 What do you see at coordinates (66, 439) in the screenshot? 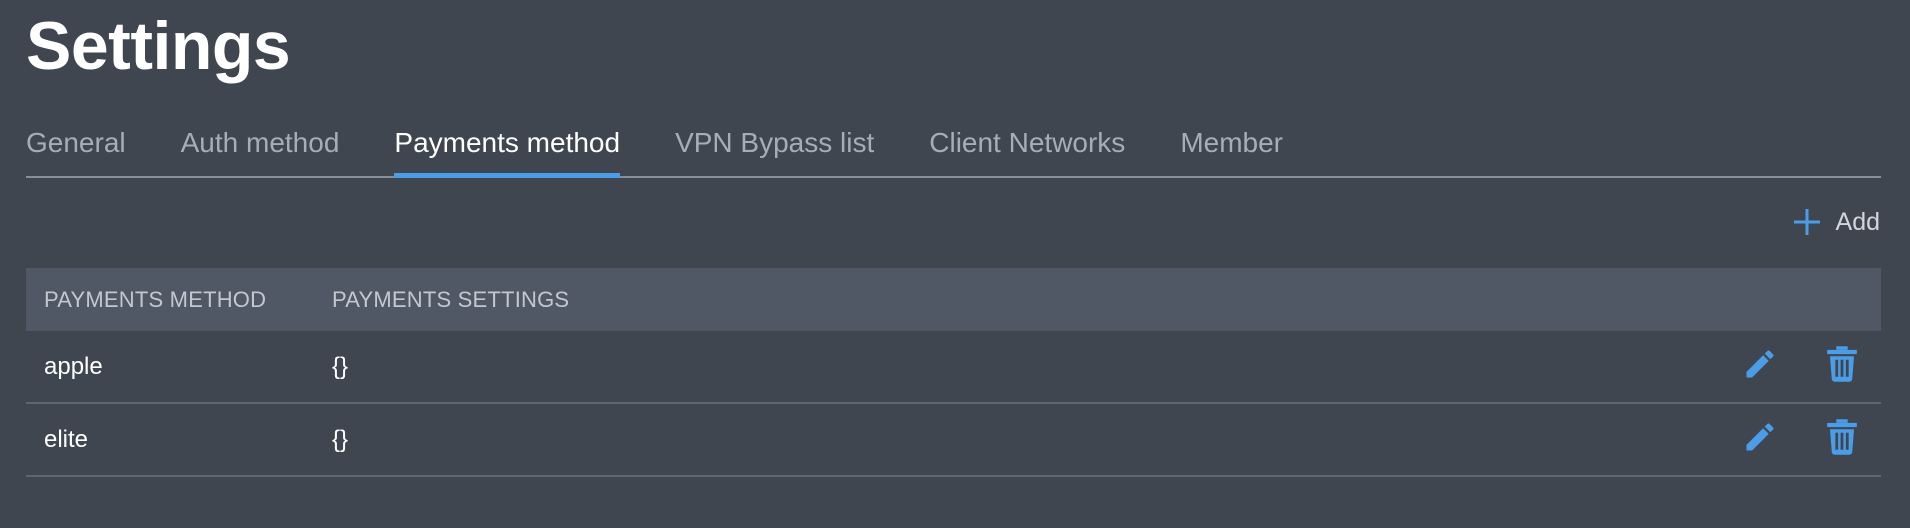
I see `payment-method-cell: elite` at bounding box center [66, 439].